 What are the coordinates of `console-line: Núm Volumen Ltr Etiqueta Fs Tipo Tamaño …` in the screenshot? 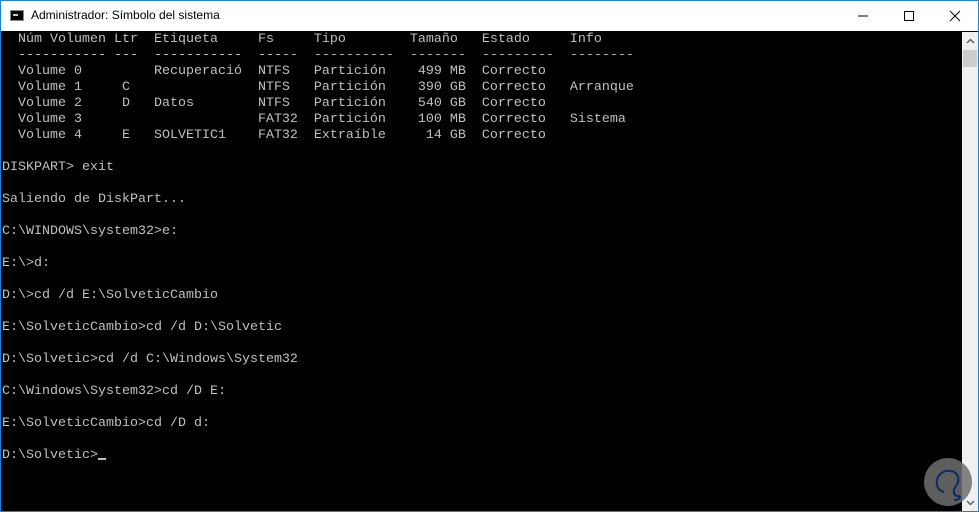 It's located at (302, 39).